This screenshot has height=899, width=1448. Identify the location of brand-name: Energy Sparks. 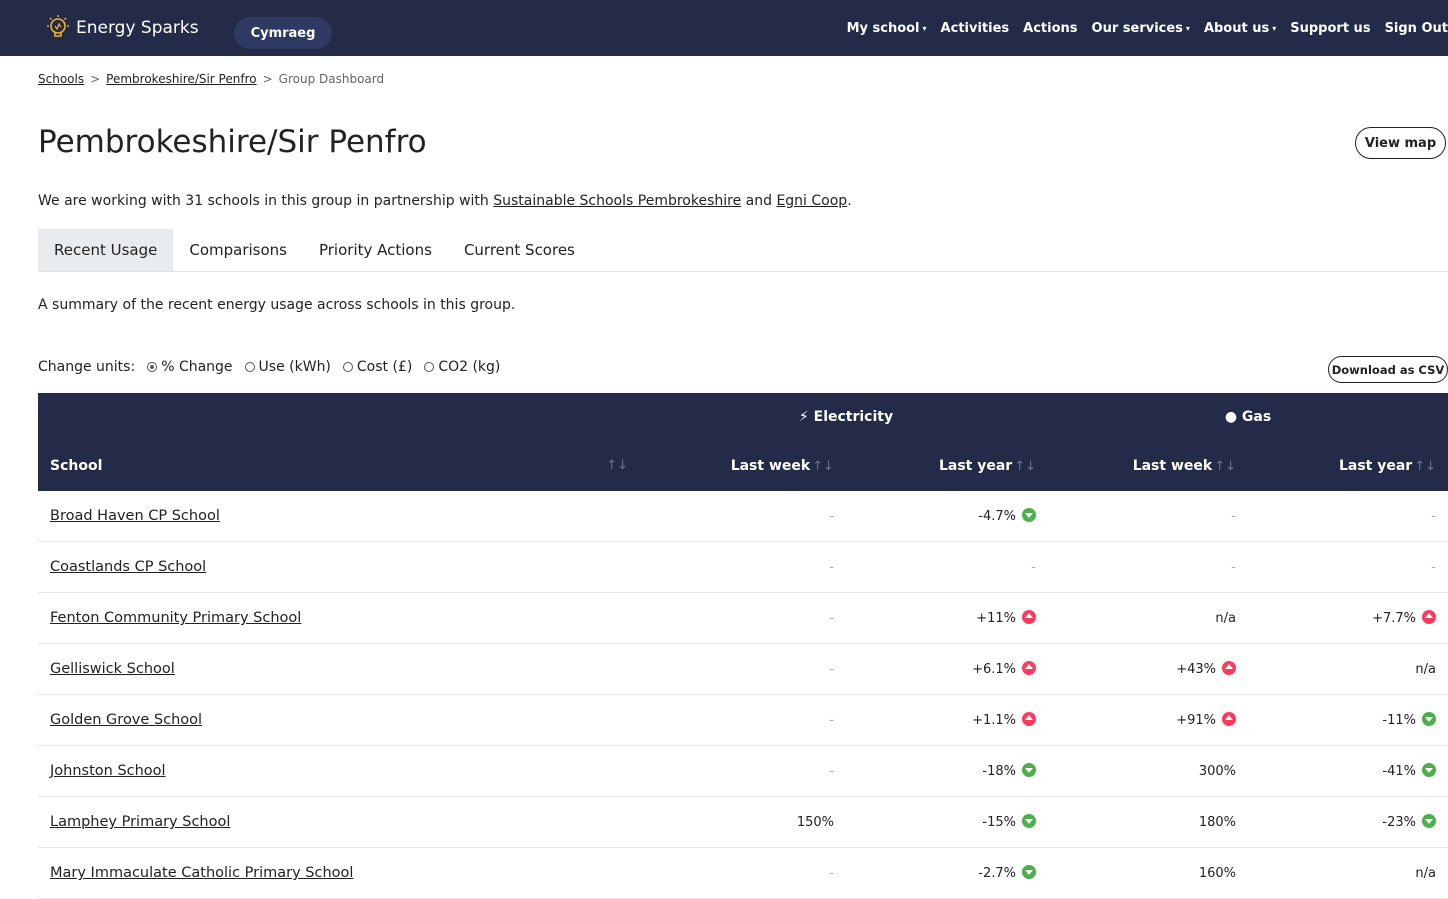
(137, 28).